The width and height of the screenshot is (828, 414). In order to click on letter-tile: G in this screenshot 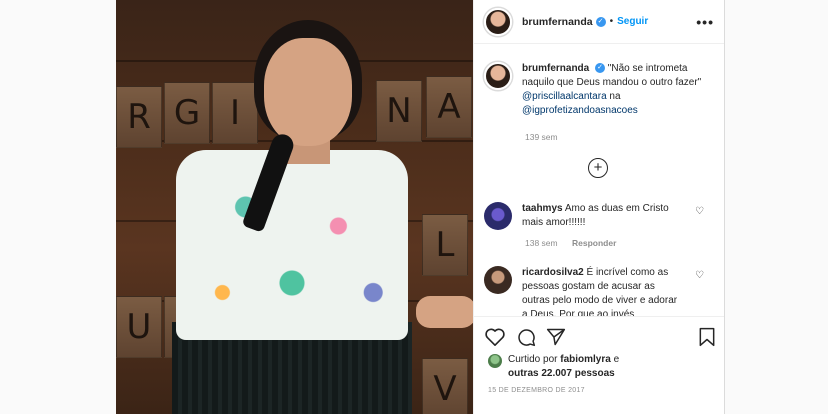, I will do `click(187, 113)`.